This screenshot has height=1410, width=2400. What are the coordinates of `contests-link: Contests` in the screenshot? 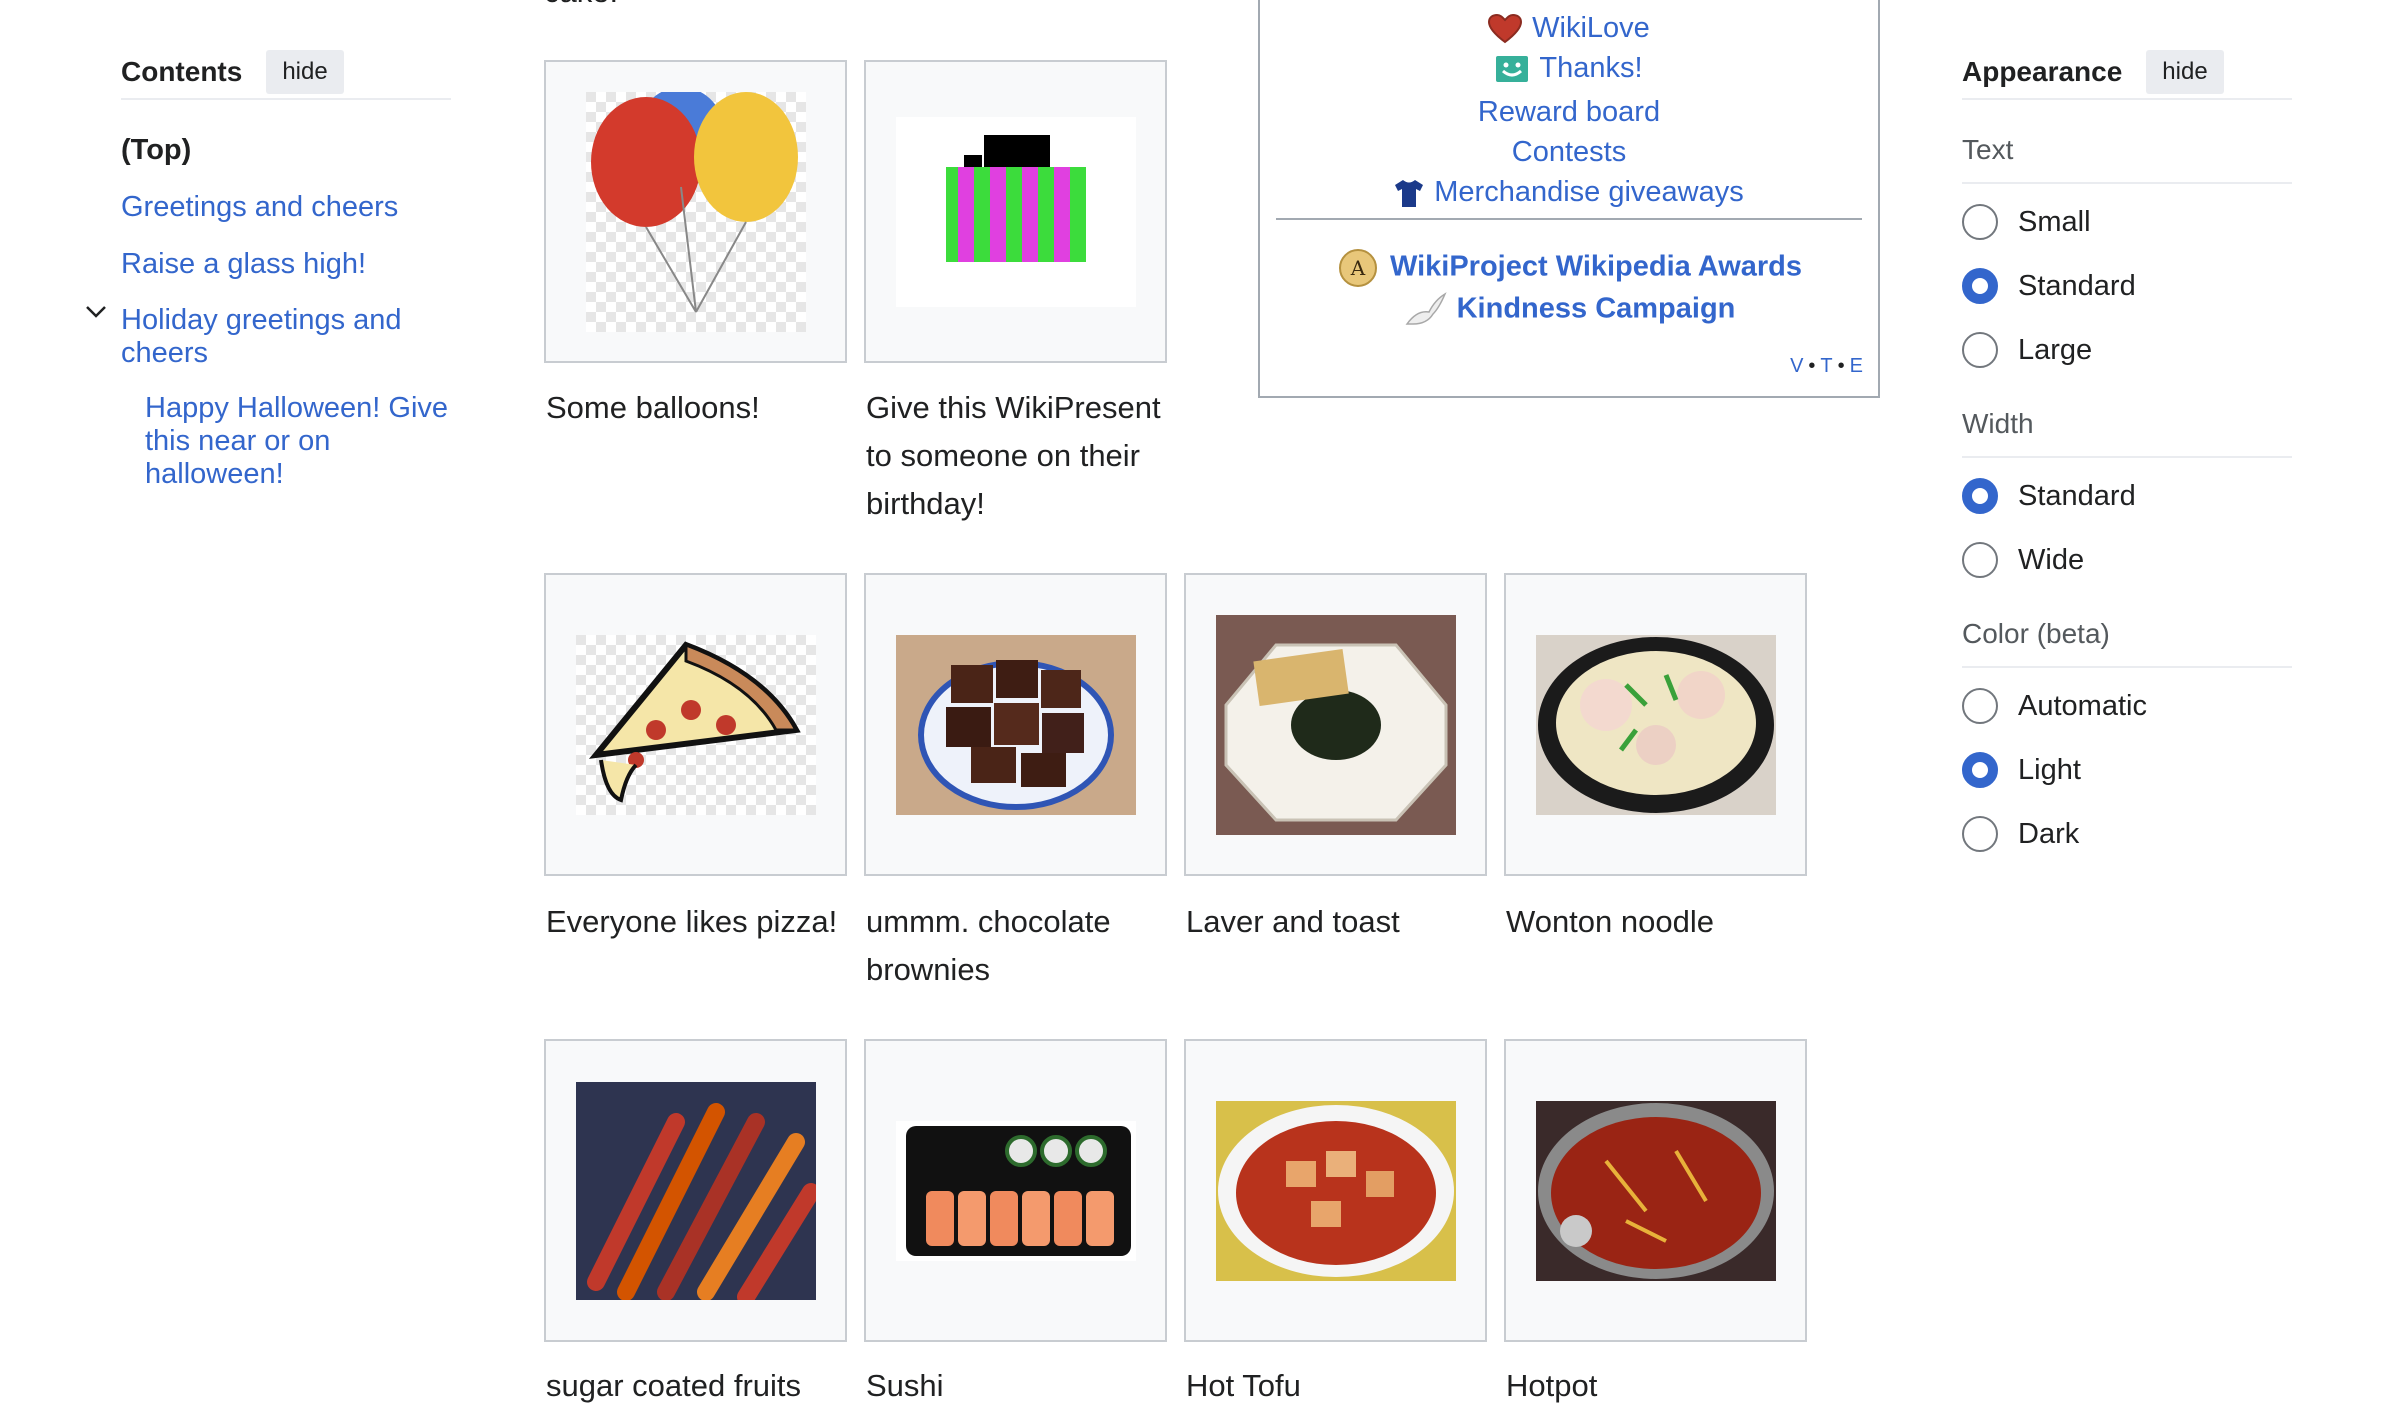 It's located at (1569, 152).